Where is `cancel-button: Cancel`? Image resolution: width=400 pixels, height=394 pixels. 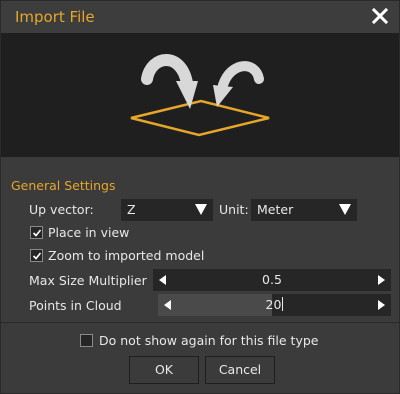
cancel-button: Cancel is located at coordinates (240, 370).